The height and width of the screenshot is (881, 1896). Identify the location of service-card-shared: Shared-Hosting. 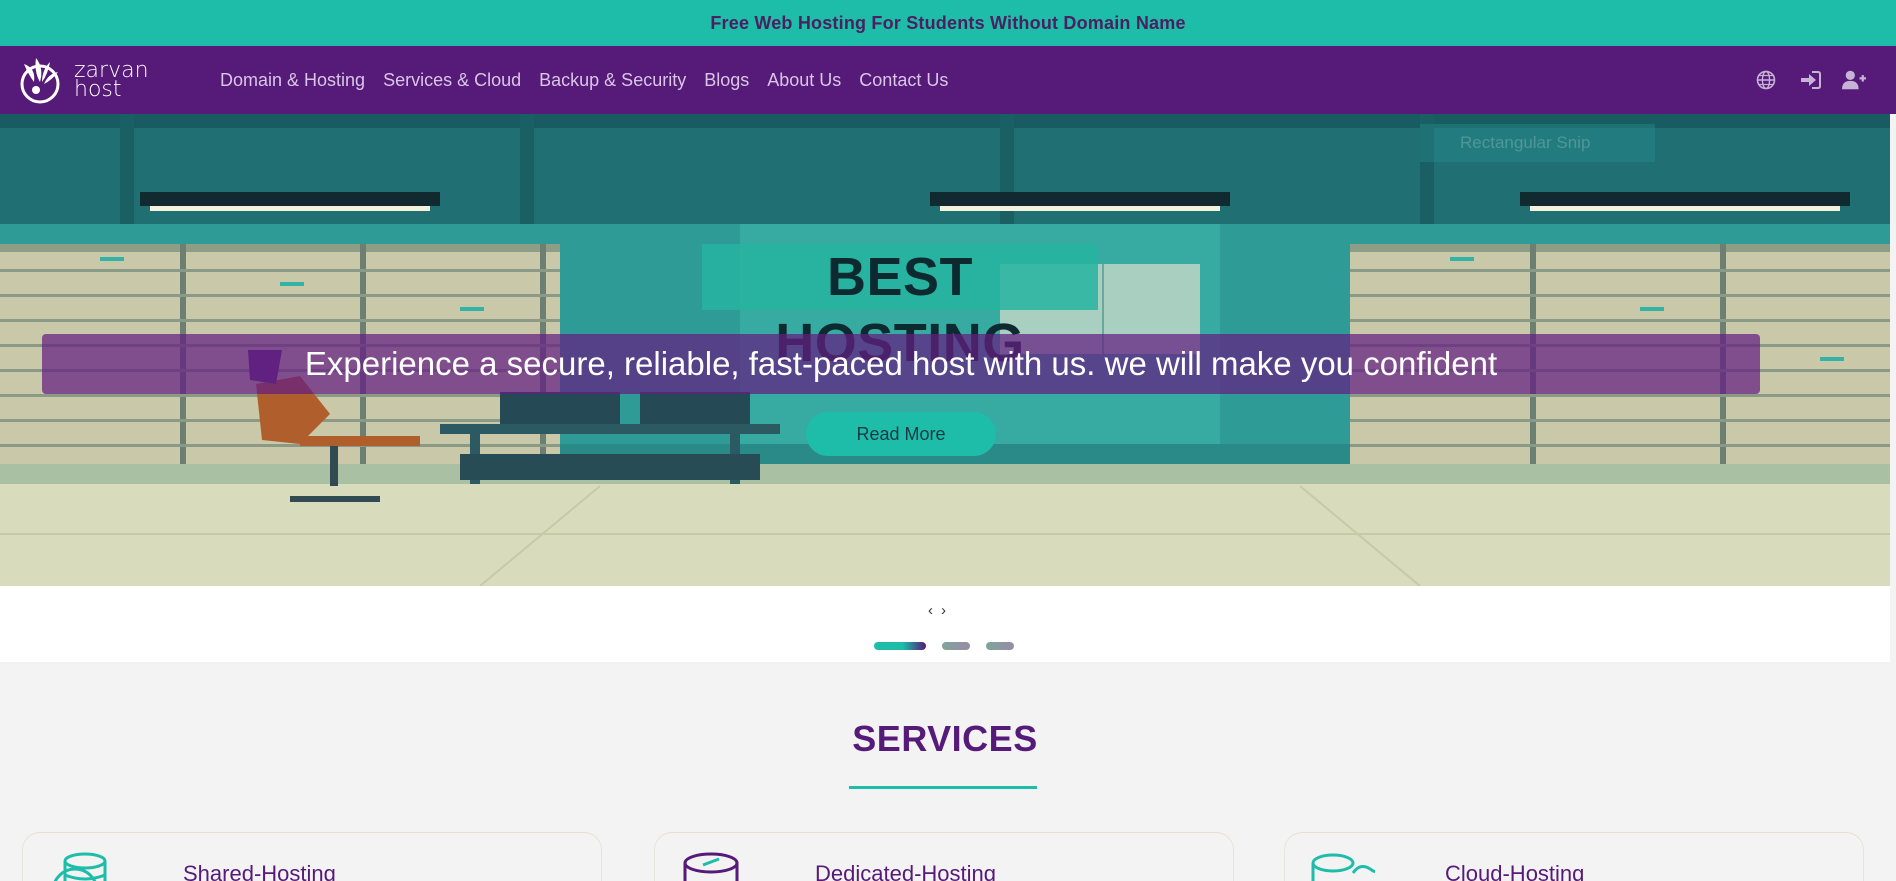
(312, 856).